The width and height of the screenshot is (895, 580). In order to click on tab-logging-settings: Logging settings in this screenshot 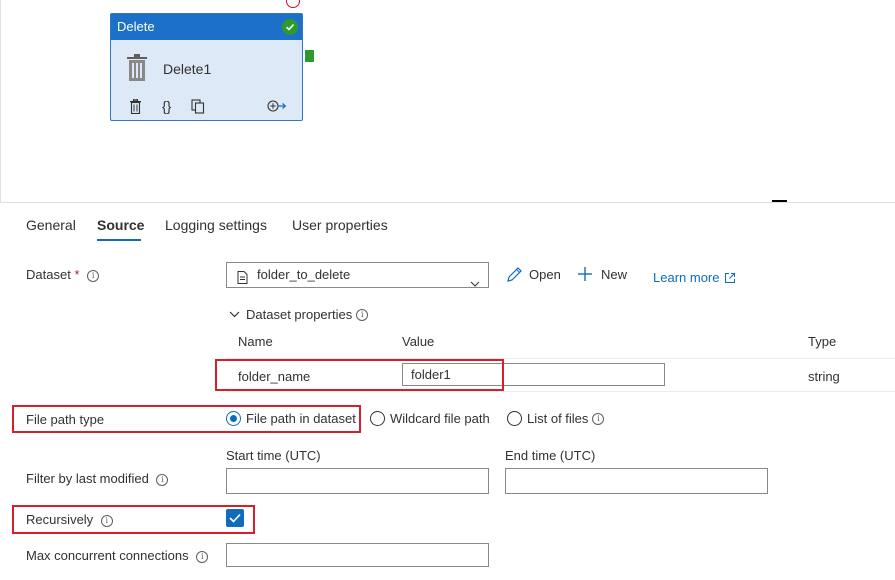, I will do `click(216, 225)`.